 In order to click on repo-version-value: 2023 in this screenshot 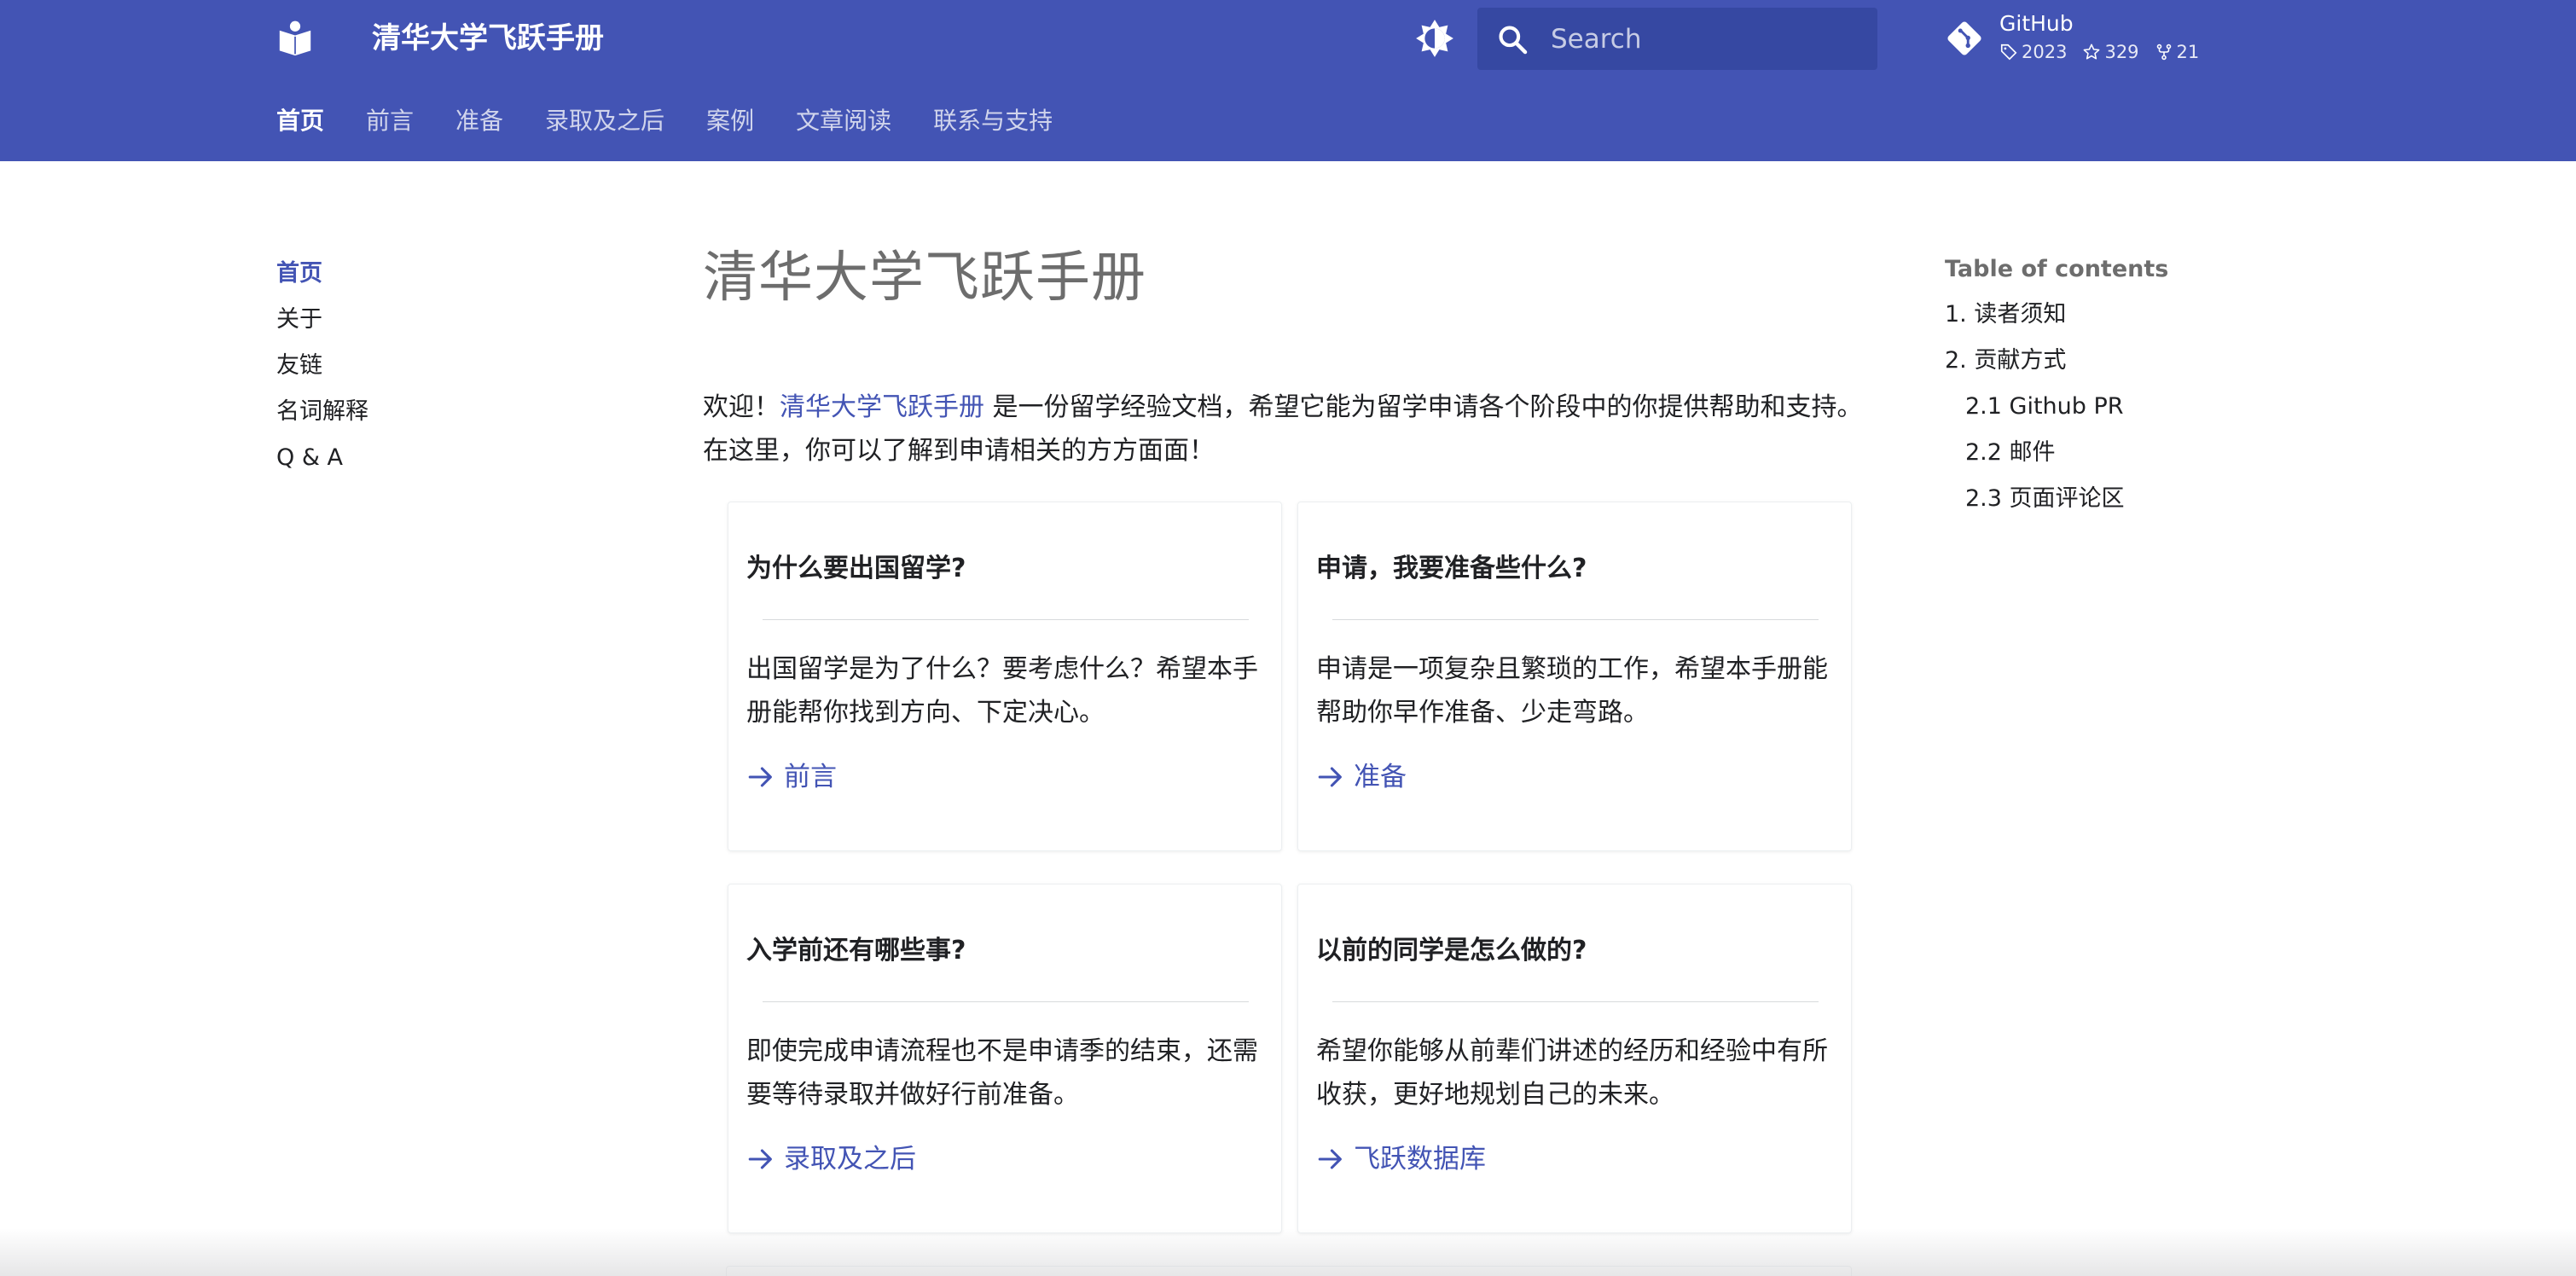, I will do `click(2045, 52)`.